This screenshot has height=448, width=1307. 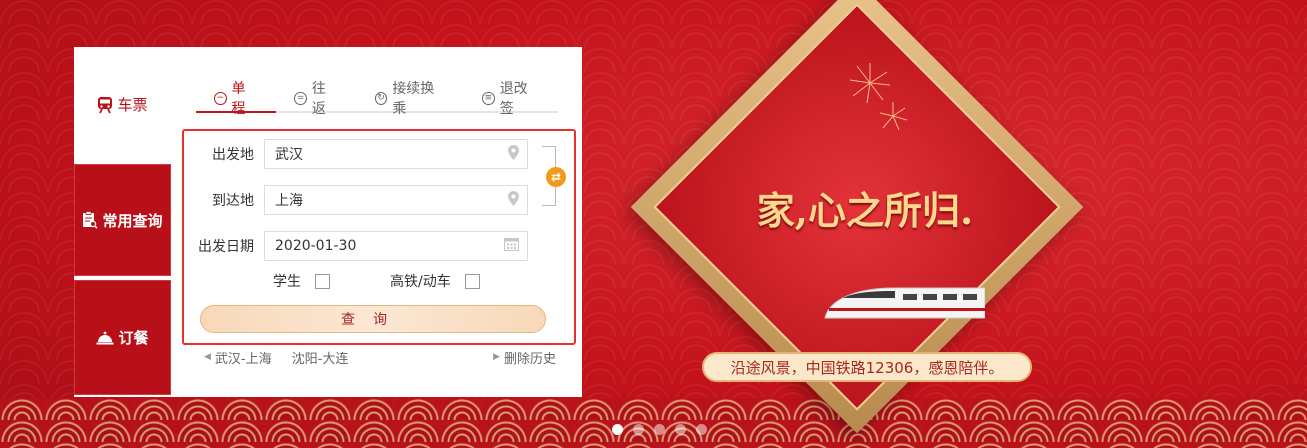 I want to click on student-checkbox: 学生, so click(x=301, y=281).